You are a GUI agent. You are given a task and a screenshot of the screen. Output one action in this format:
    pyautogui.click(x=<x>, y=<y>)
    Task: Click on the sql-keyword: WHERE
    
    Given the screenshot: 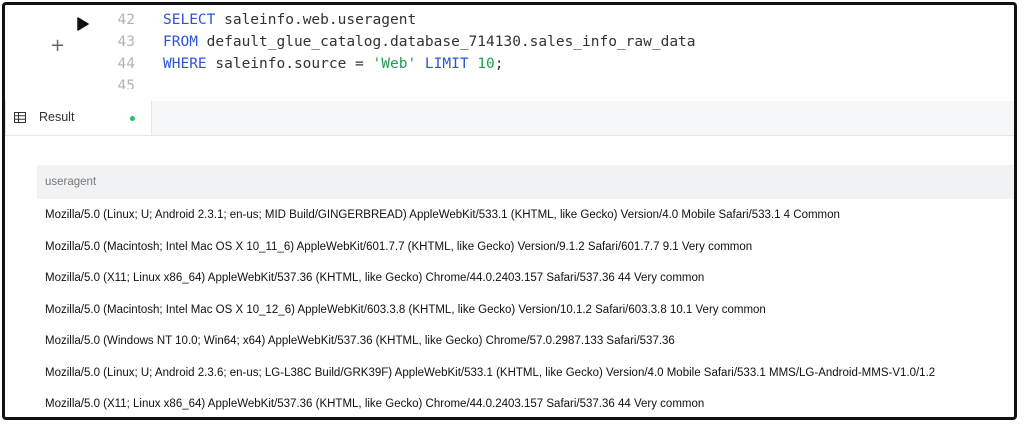 What is the action you would take?
    pyautogui.click(x=185, y=64)
    